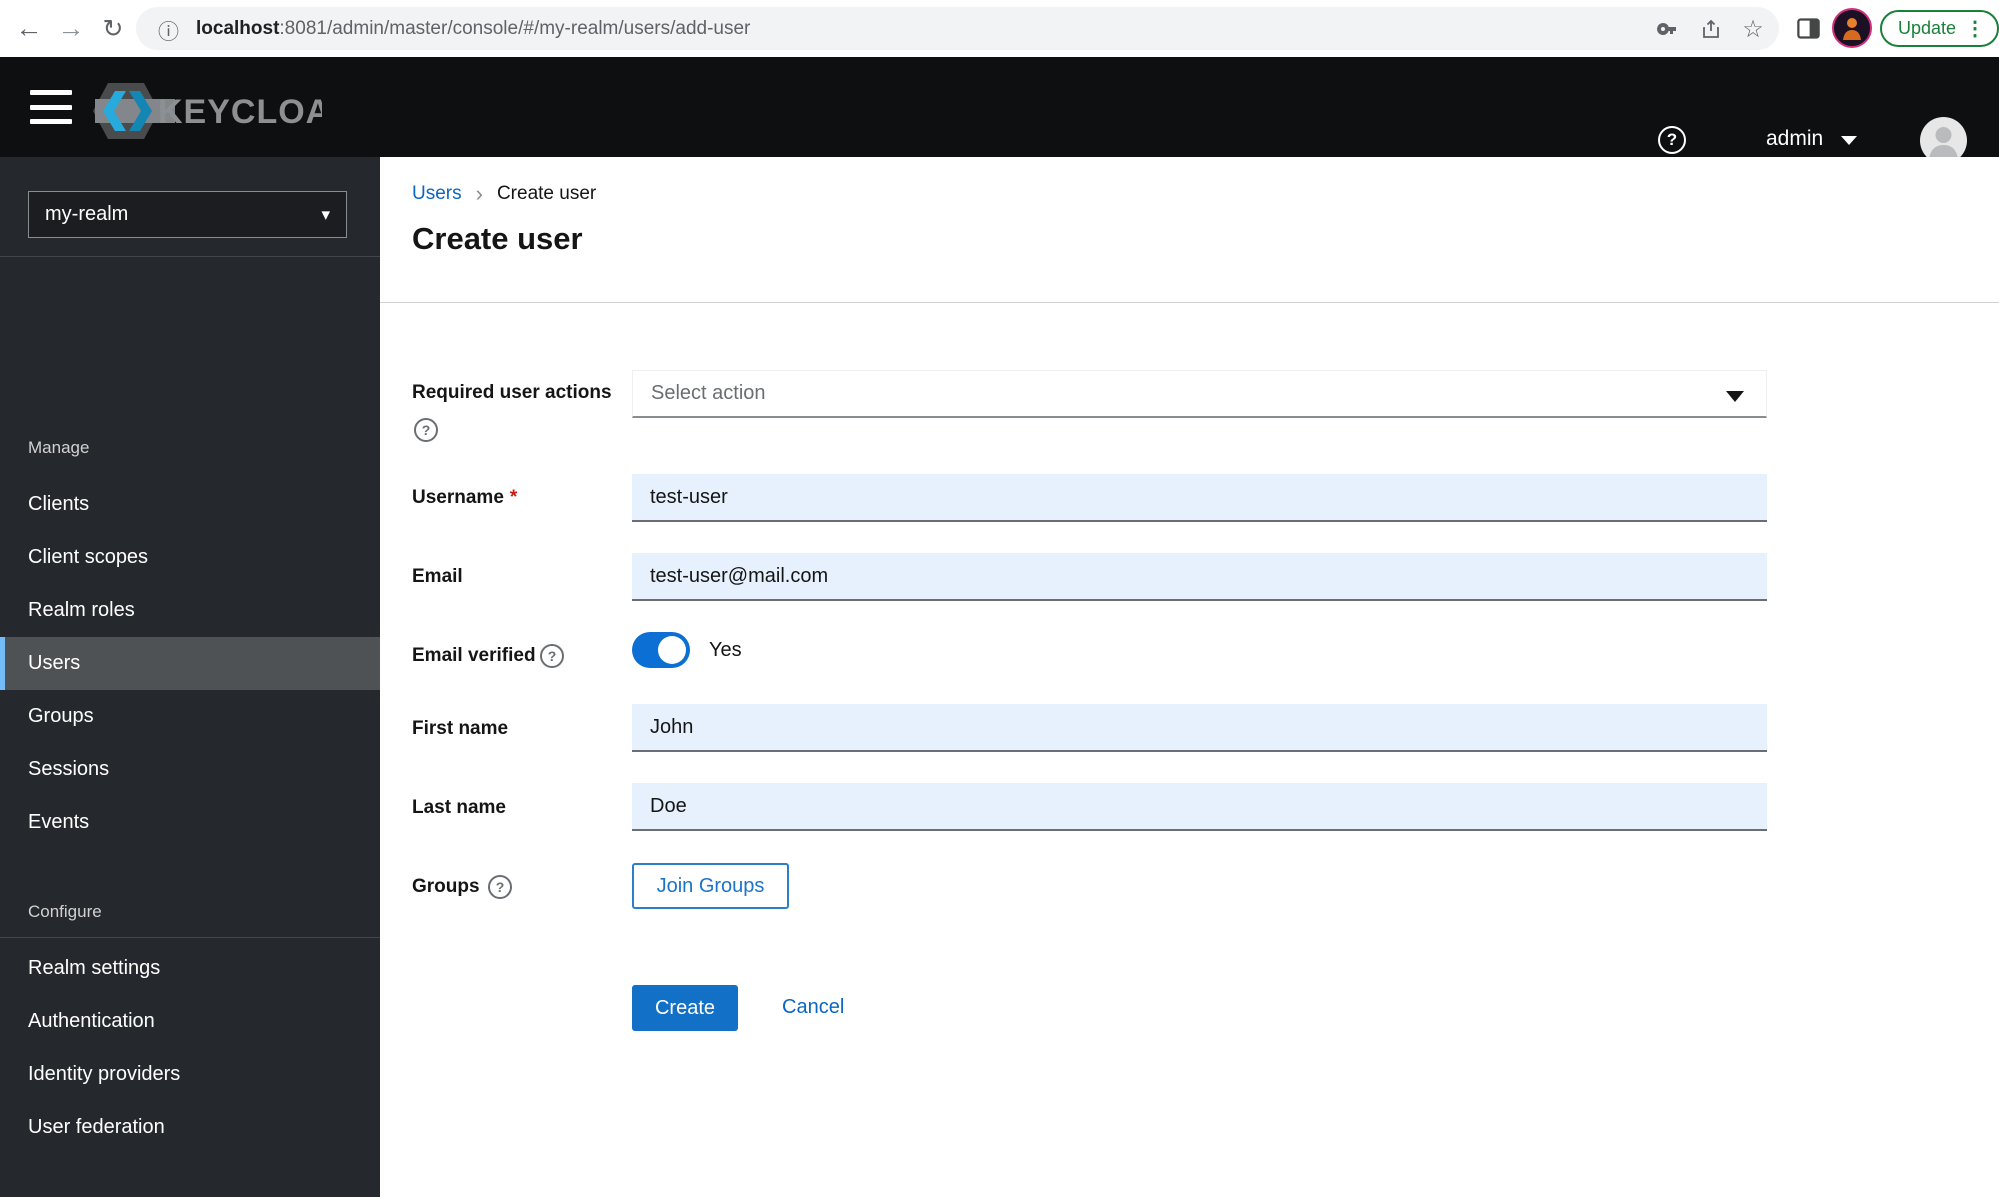 The image size is (1999, 1197). What do you see at coordinates (1927, 28) in the screenshot?
I see `update-label: Update` at bounding box center [1927, 28].